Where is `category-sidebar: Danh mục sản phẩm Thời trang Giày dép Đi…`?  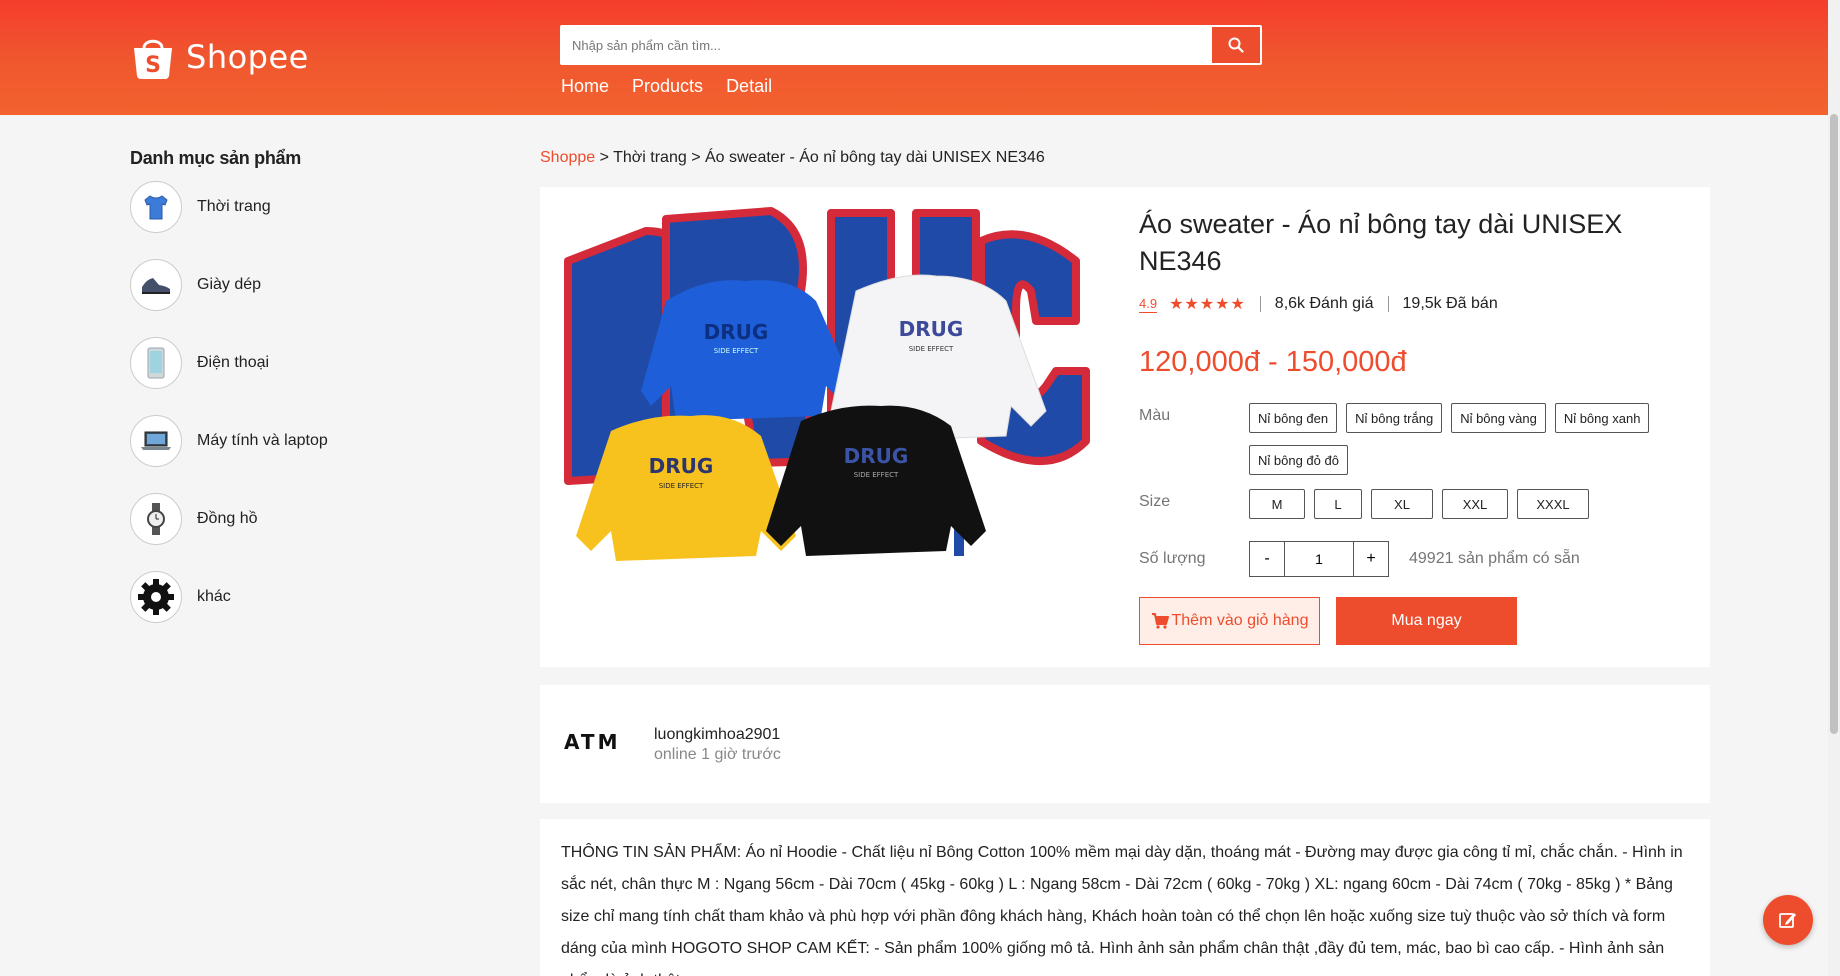 category-sidebar: Danh mục sản phẩm Thời trang Giày dép Đi… is located at coordinates (280, 398).